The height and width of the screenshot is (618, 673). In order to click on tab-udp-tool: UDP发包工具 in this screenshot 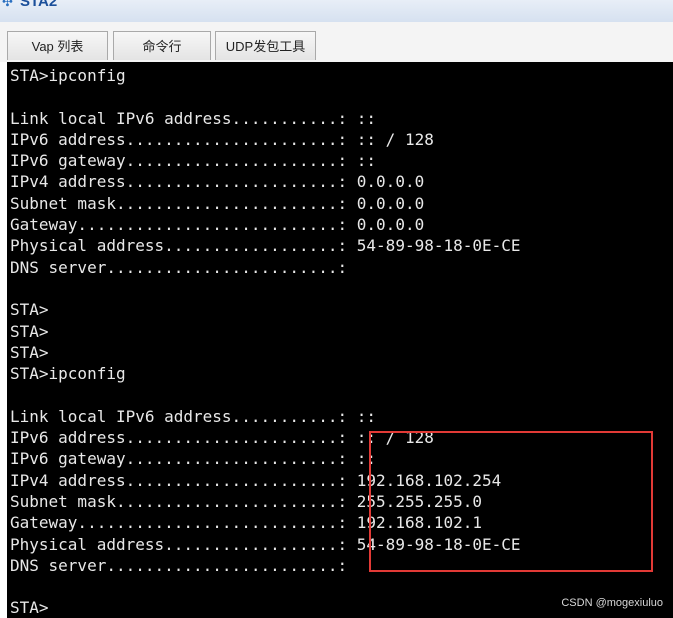, I will do `click(265, 45)`.